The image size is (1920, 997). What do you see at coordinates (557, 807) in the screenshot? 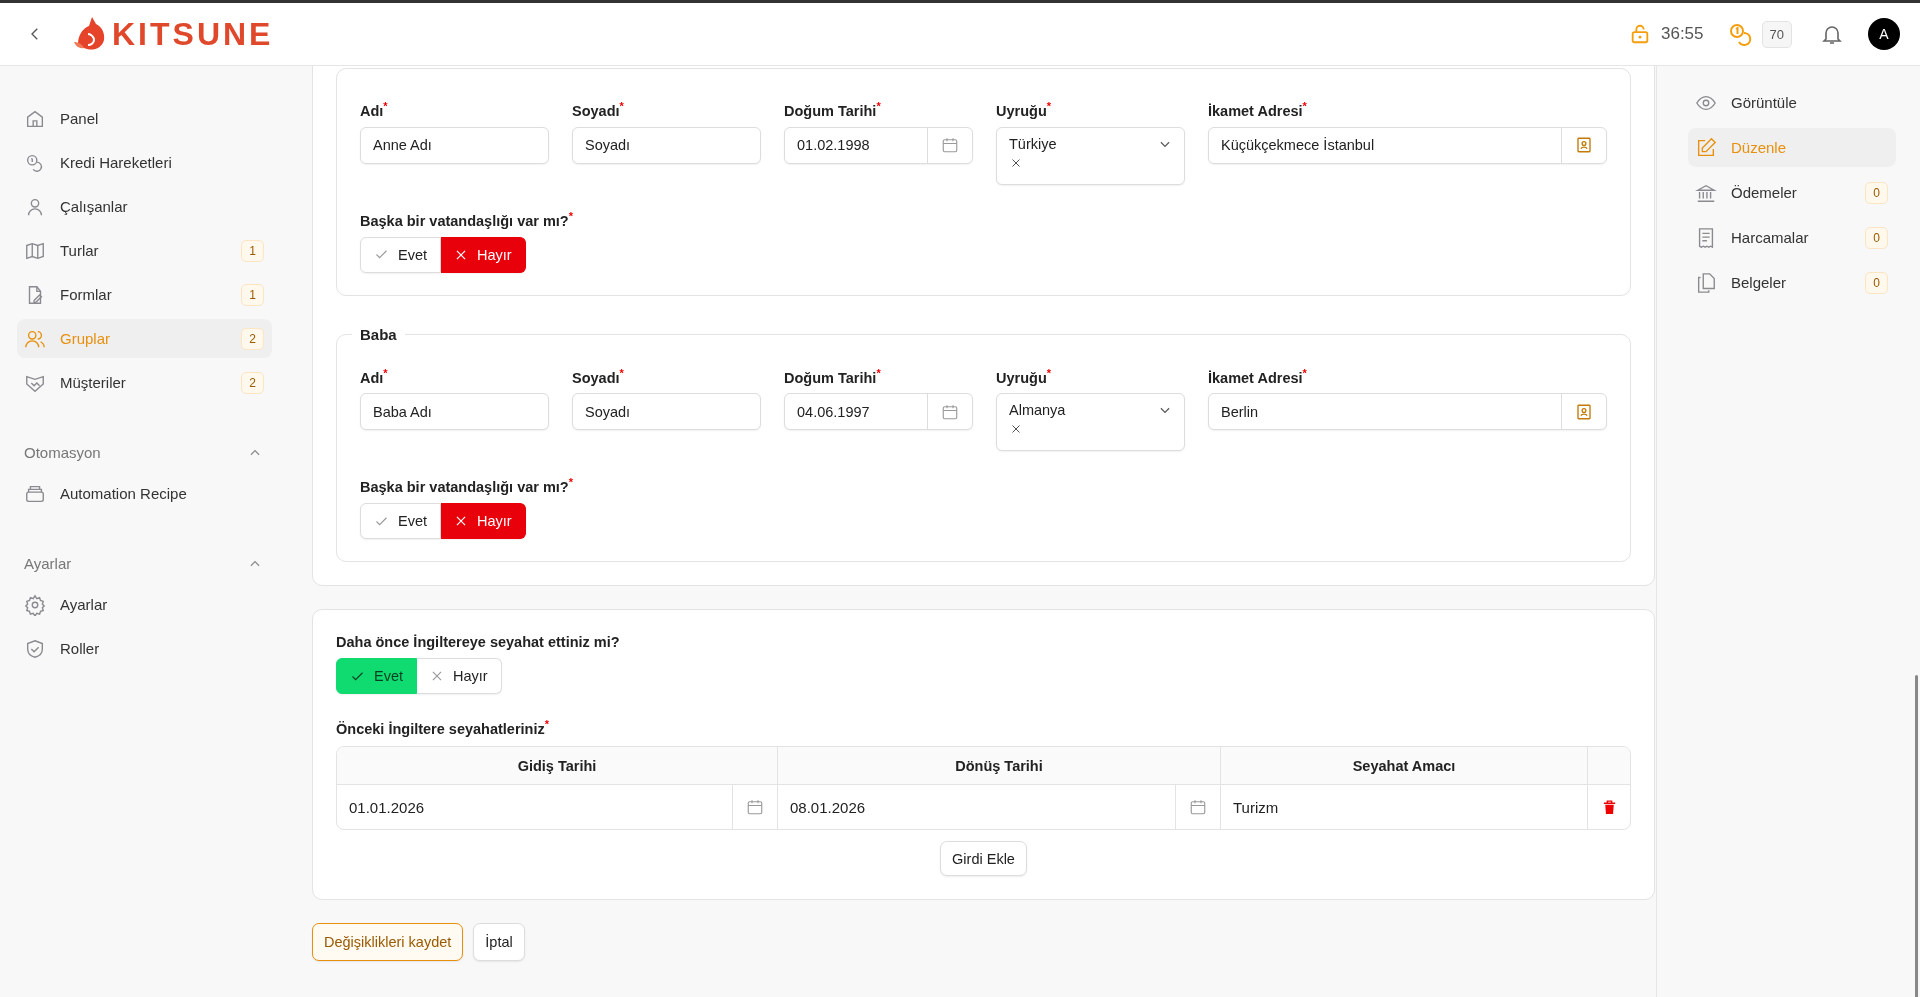
I see `date-field: 01.01.2026` at bounding box center [557, 807].